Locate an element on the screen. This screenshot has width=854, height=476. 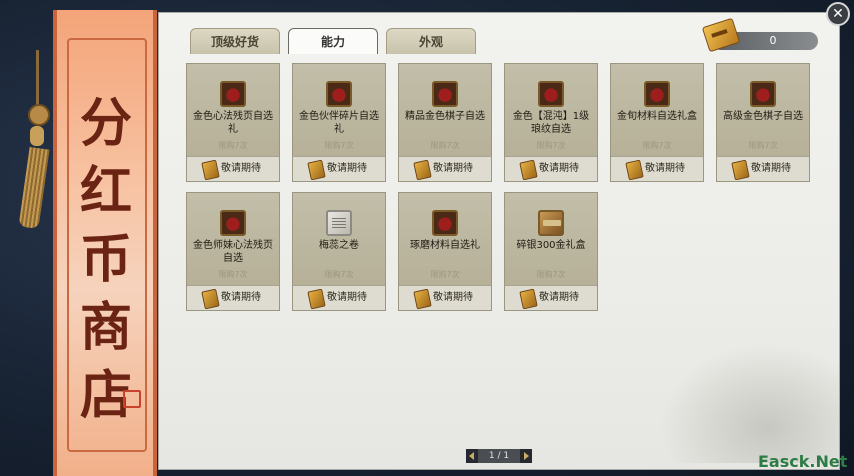
scroll-icon is located at coordinates (339, 223).